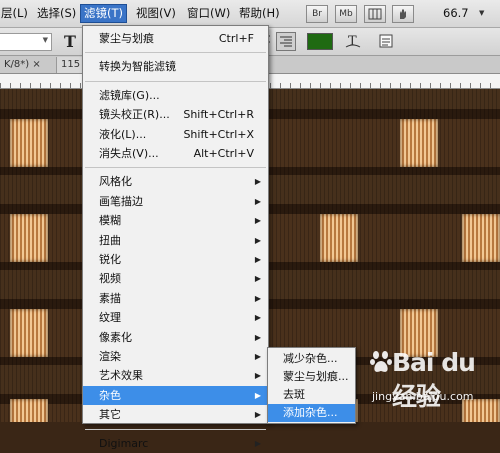 The width and height of the screenshot is (500, 453). I want to click on menu-item-label: 纹理, so click(110, 318).